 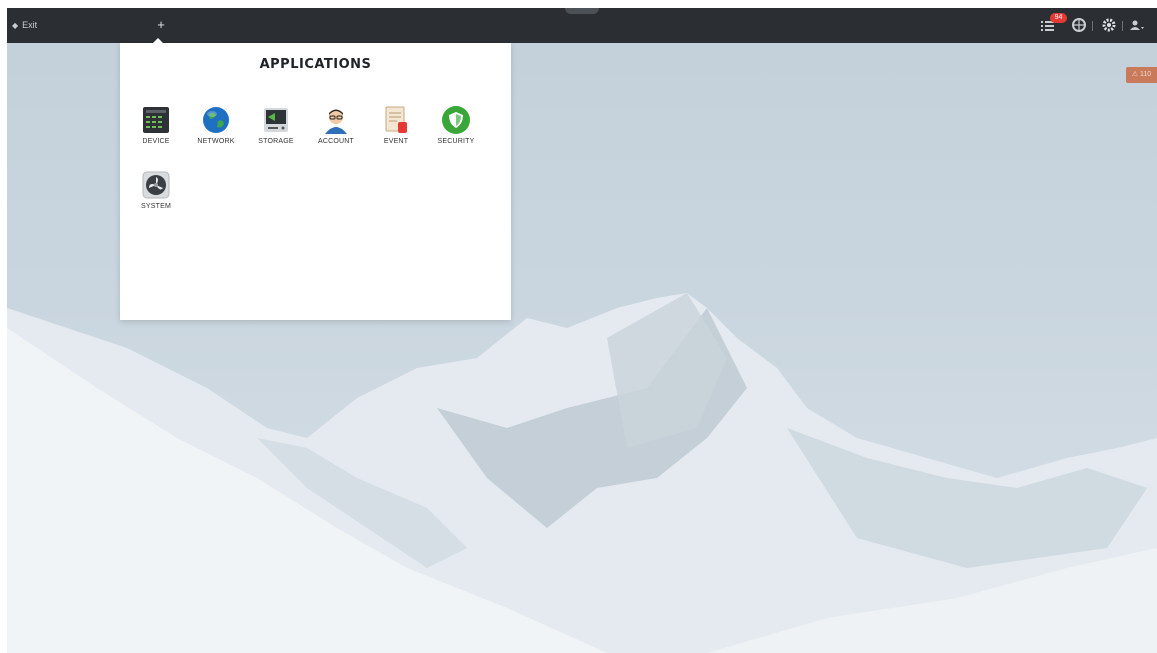 I want to click on notification-count-badge: 94, so click(x=1058, y=18).